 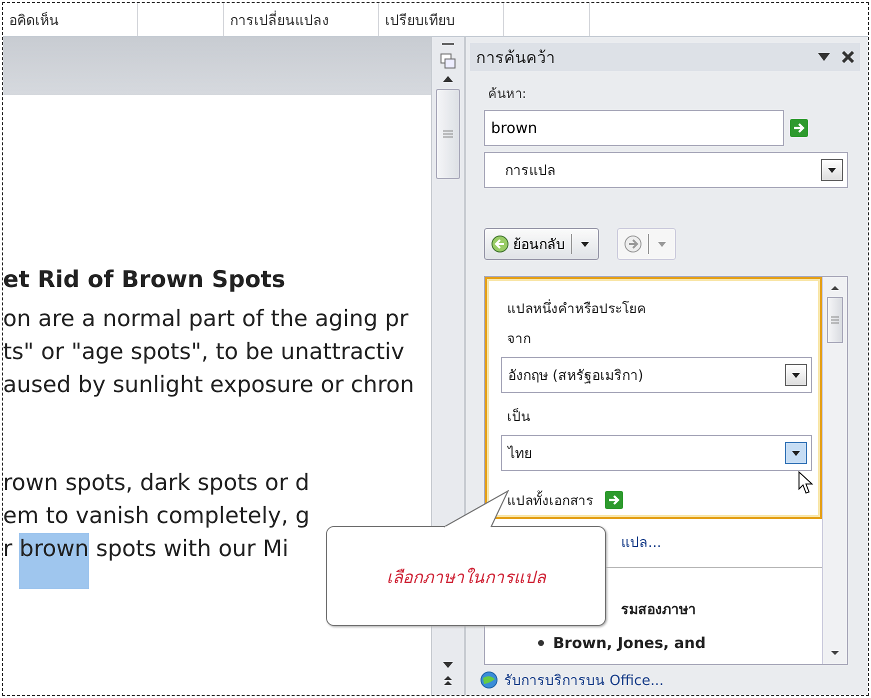 I want to click on ribbon-tab: การเปลี่ยนแปลง, so click(x=301, y=19).